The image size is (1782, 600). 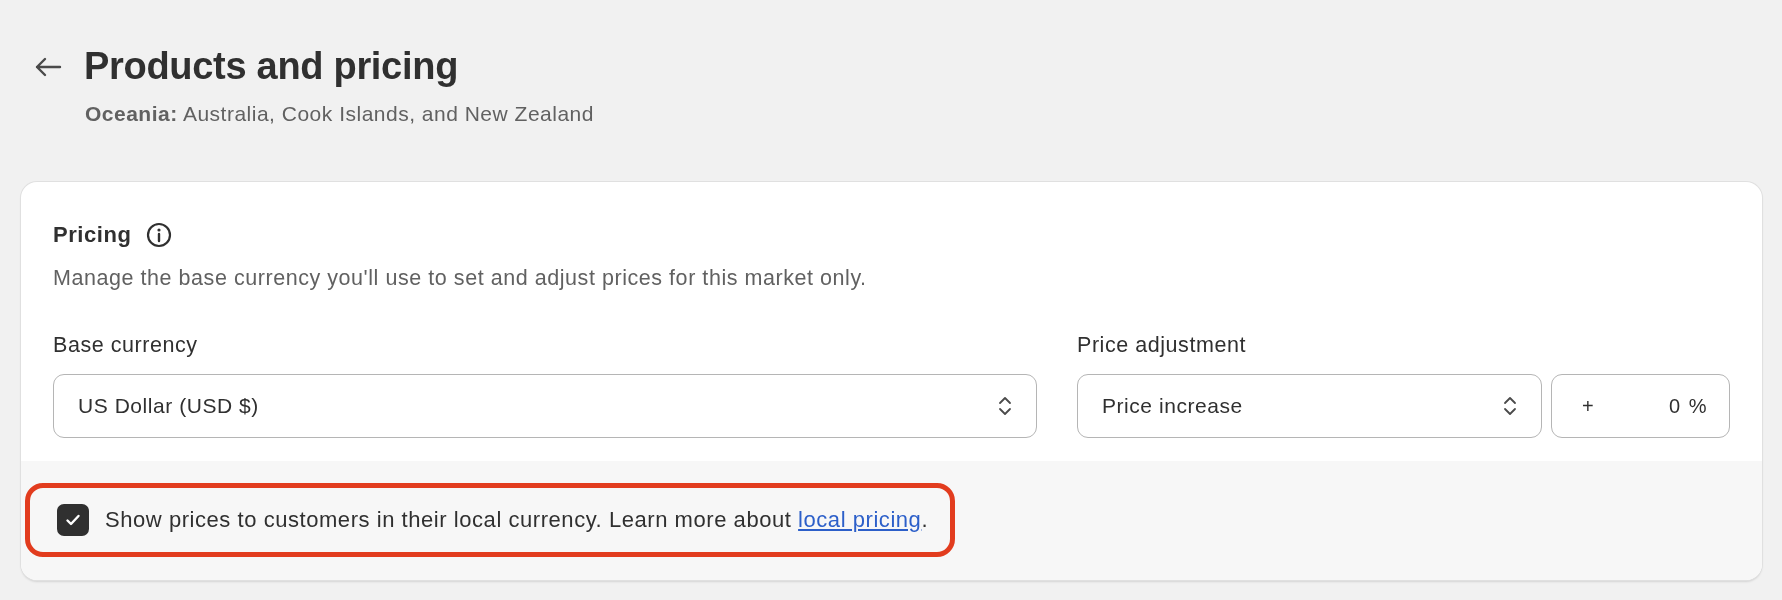 I want to click on section-description: Manage the base currency you'll use to set and adjust prices for this market only., so click(x=460, y=278).